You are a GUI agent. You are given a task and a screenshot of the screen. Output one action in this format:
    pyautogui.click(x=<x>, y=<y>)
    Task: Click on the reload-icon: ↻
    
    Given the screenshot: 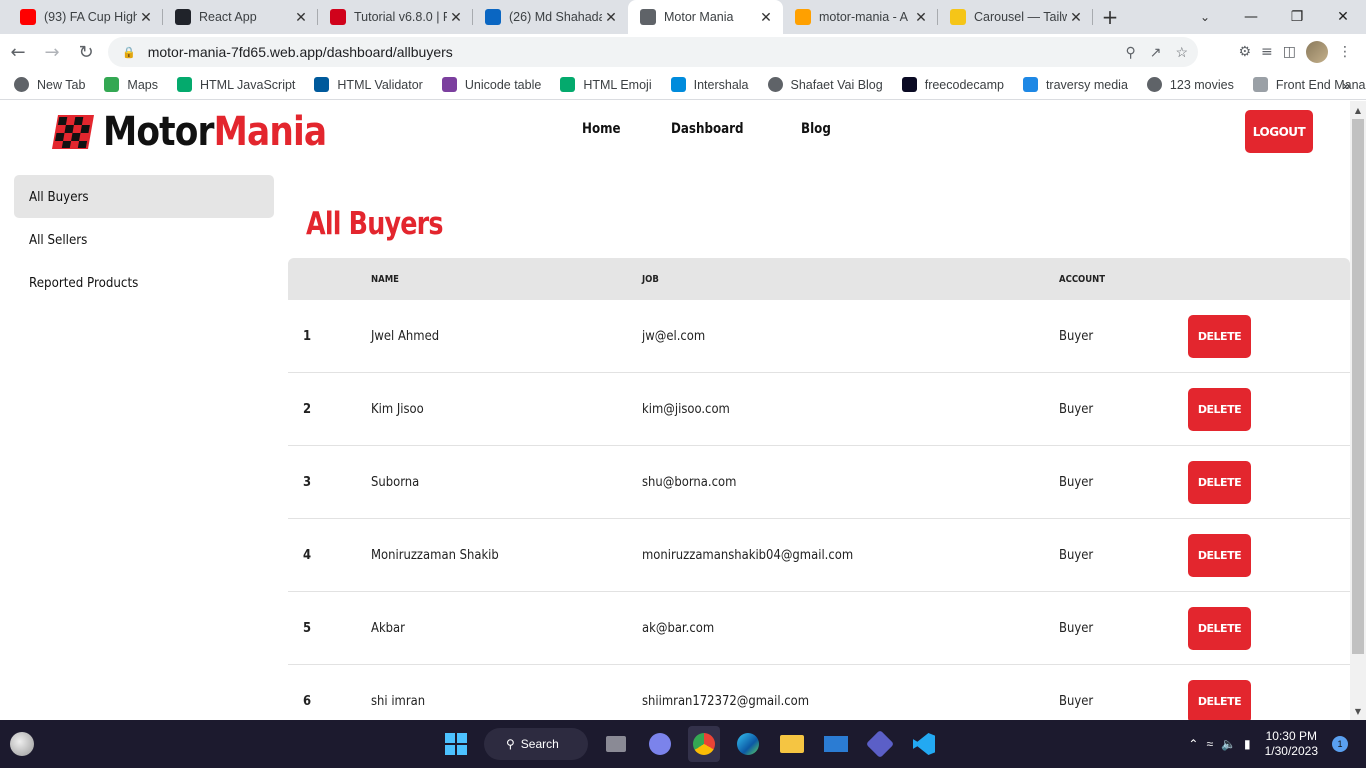 What is the action you would take?
    pyautogui.click(x=86, y=52)
    